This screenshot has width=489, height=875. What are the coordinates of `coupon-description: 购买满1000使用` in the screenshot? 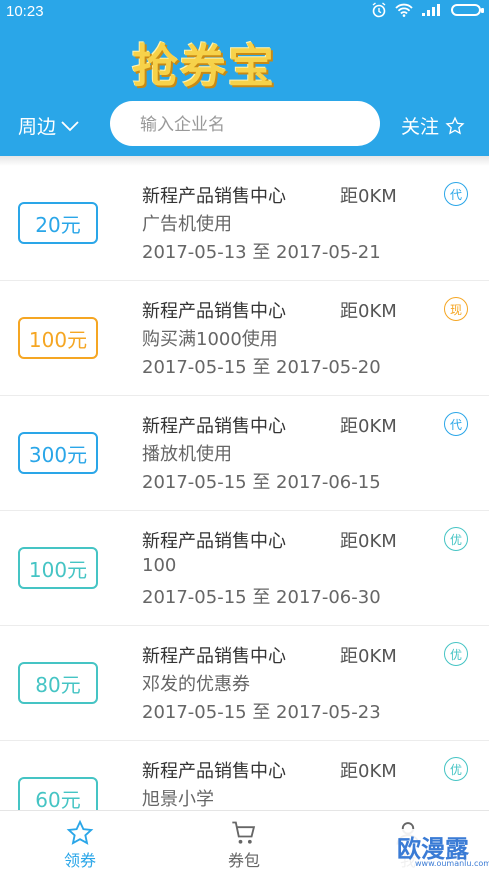 It's located at (210, 339).